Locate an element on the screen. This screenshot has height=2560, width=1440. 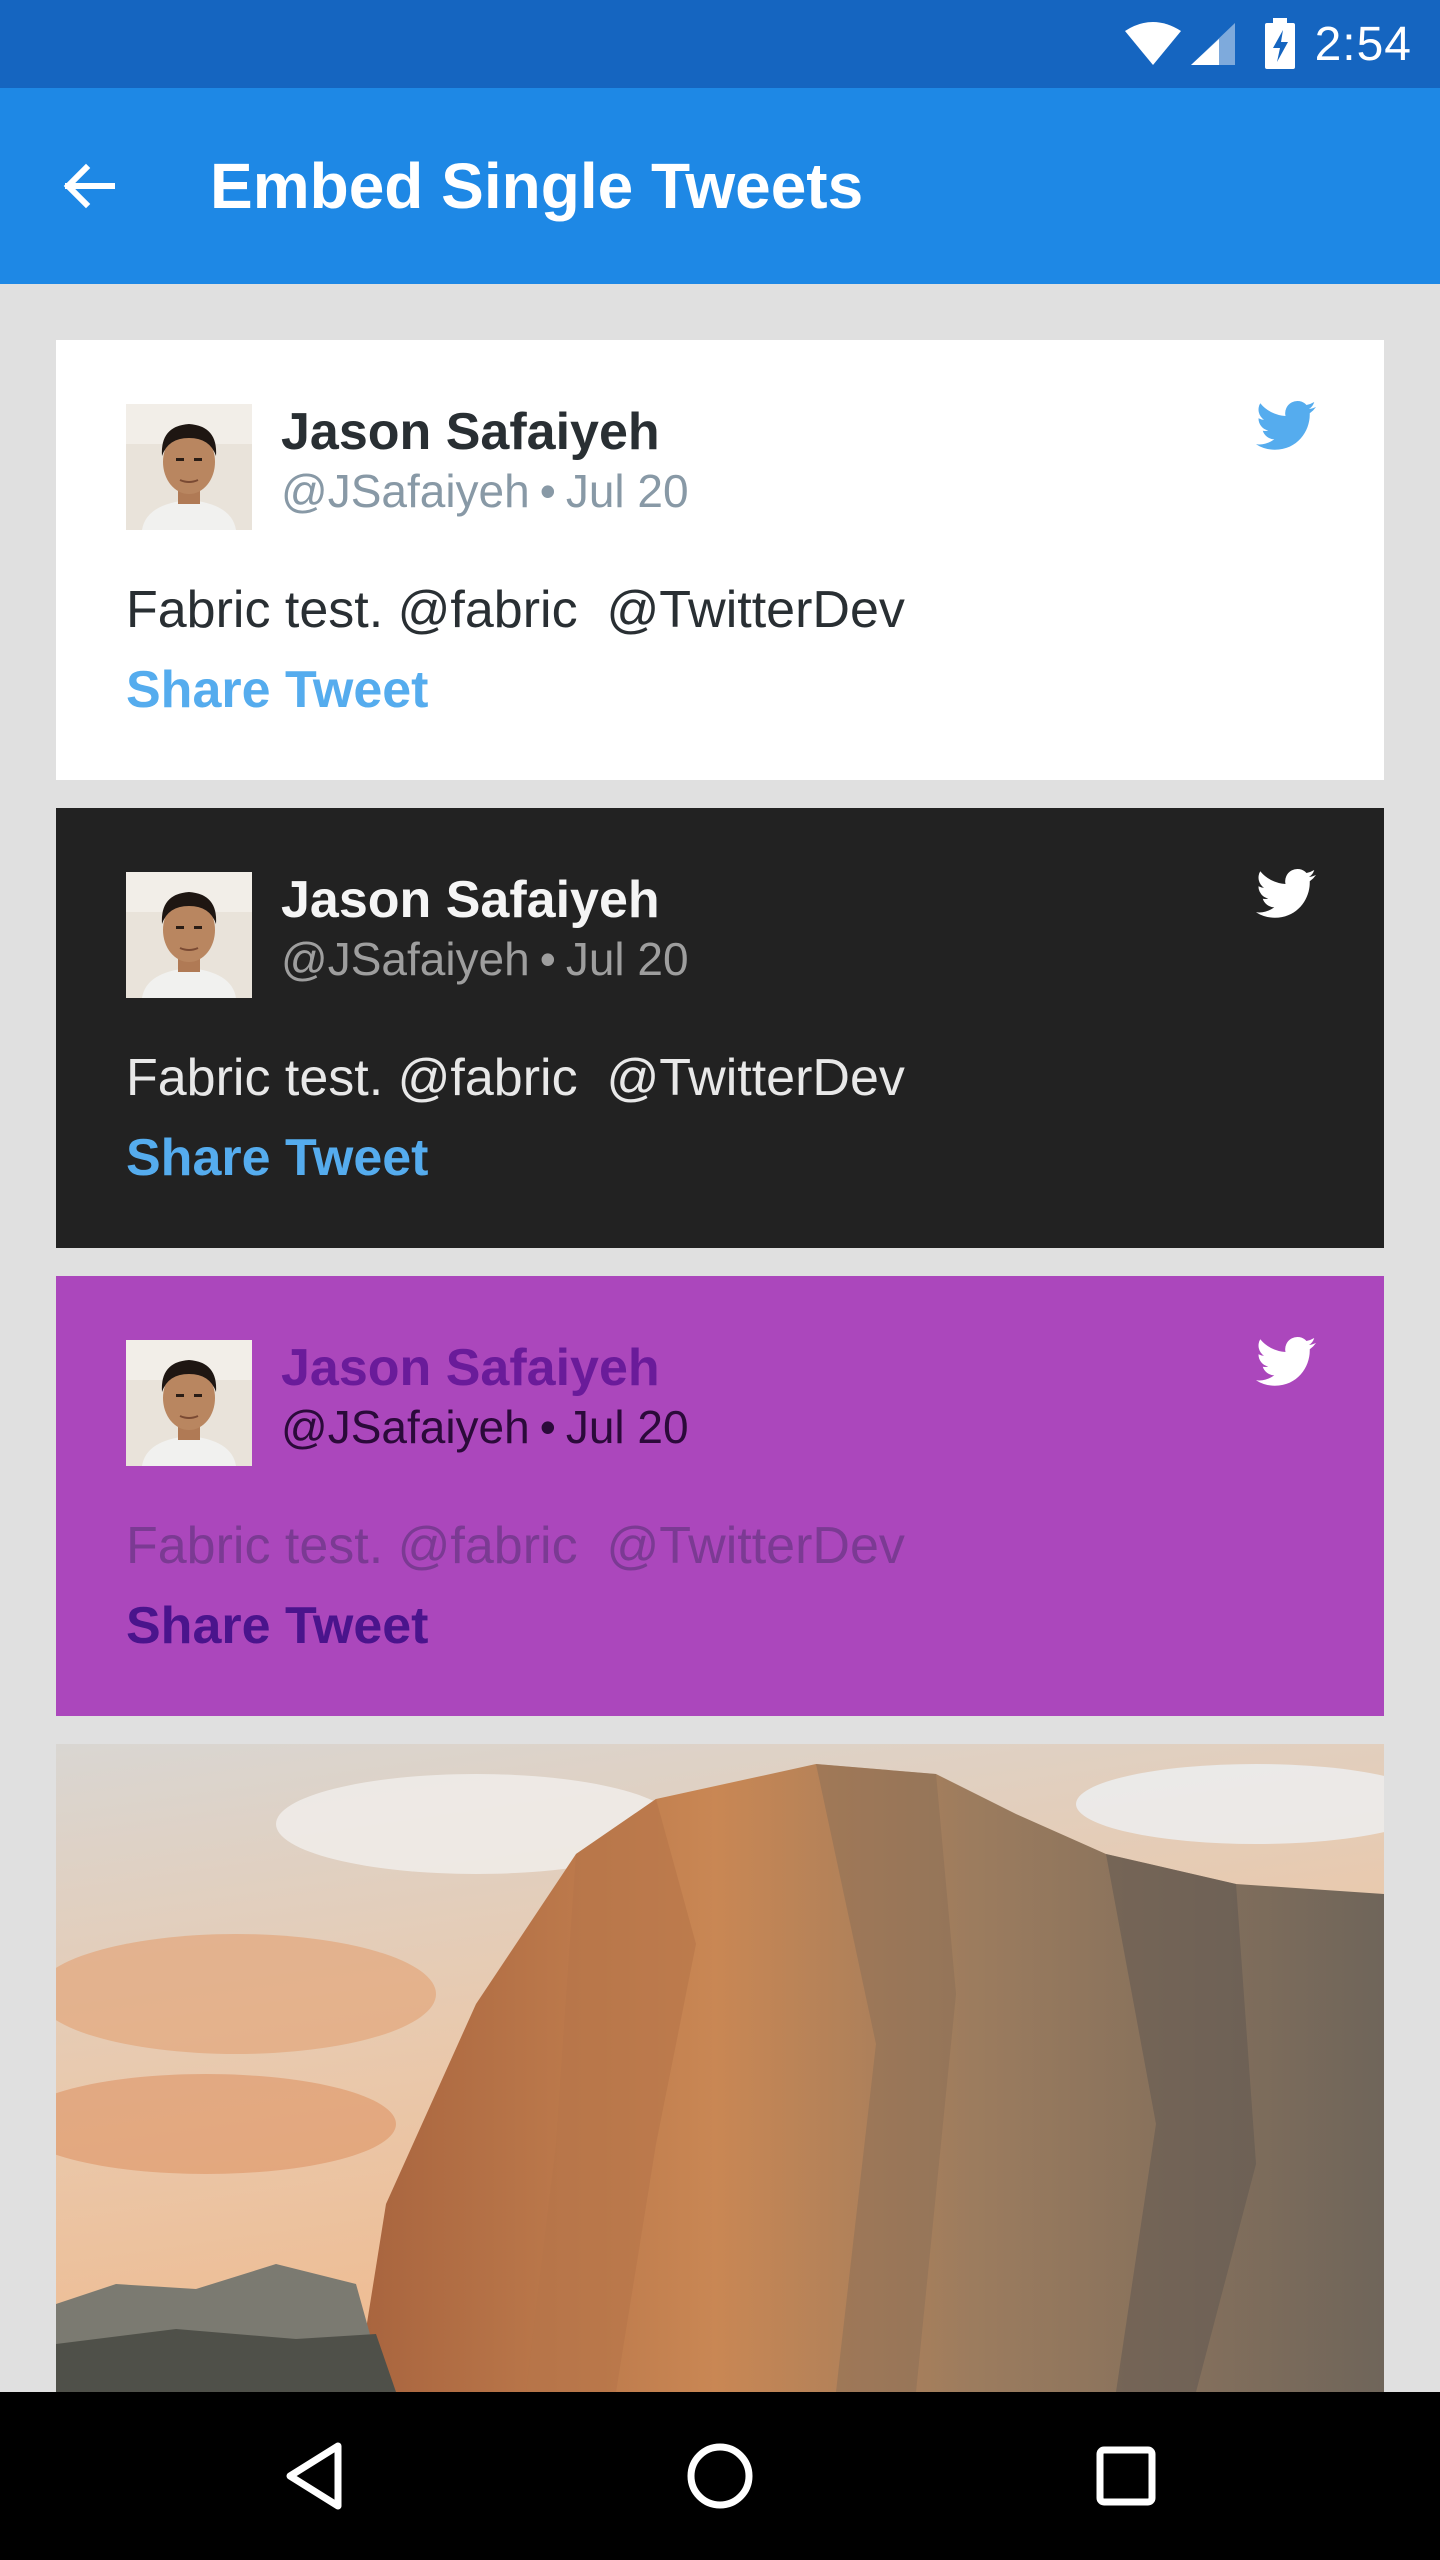
recents-square-icon is located at coordinates (1126, 2476).